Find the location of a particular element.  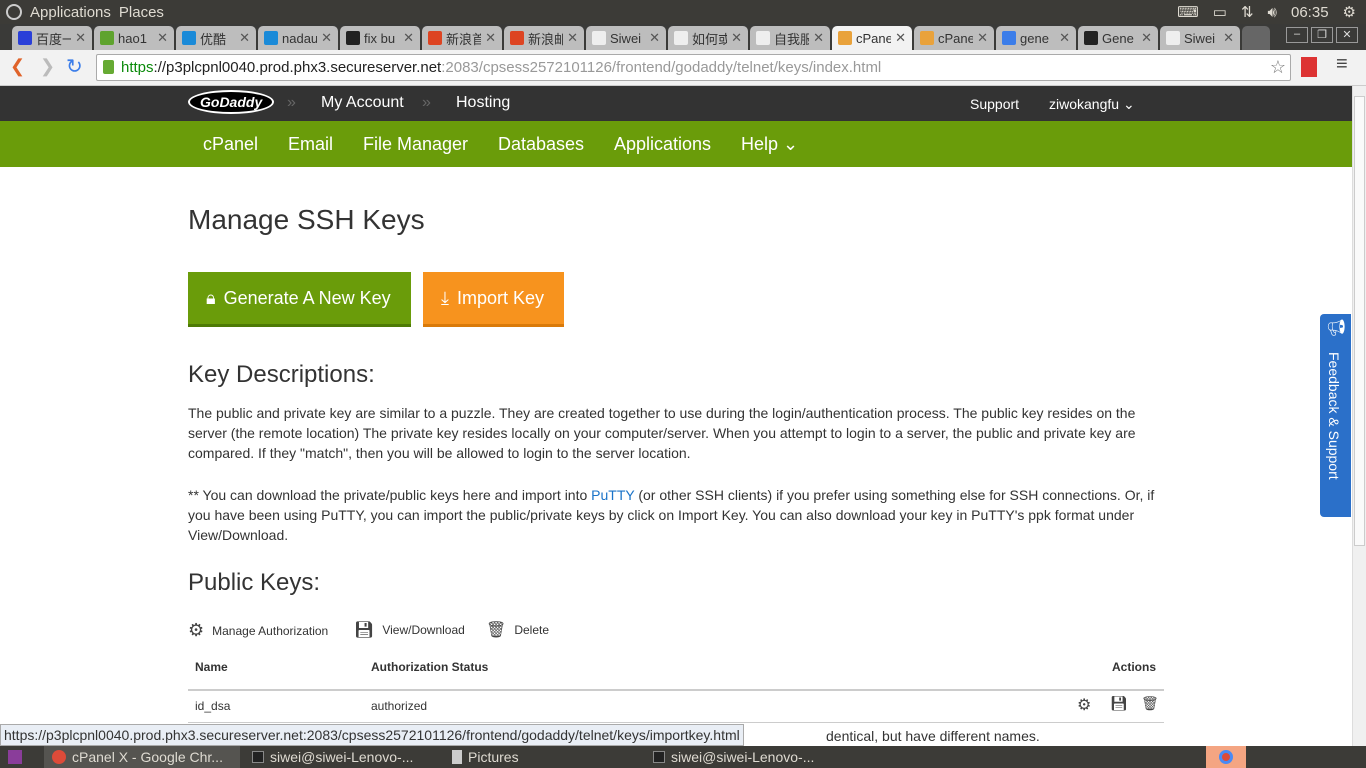

label: View/Download is located at coordinates (423, 630).